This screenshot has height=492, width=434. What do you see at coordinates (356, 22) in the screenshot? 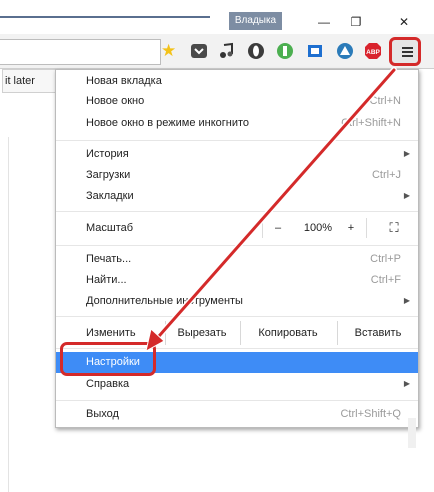
I see `restore-button: ❐` at bounding box center [356, 22].